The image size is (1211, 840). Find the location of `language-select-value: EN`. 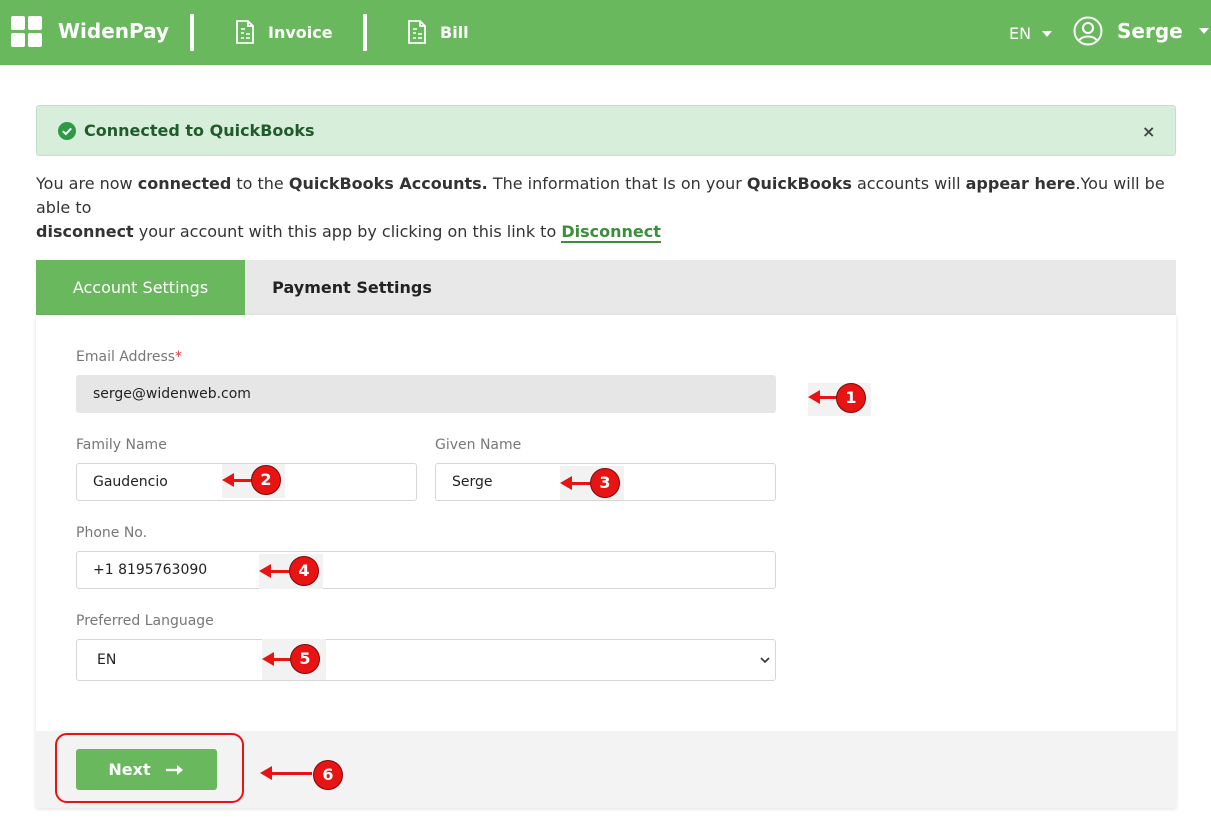

language-select-value: EN is located at coordinates (107, 660).